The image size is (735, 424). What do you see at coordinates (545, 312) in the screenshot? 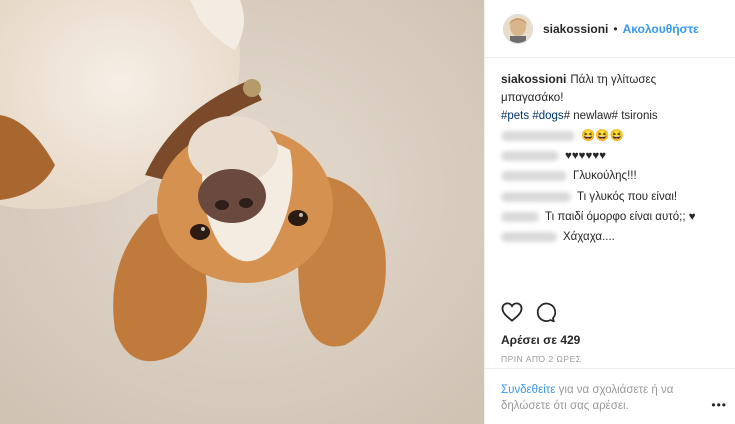
I see `comment-icon` at bounding box center [545, 312].